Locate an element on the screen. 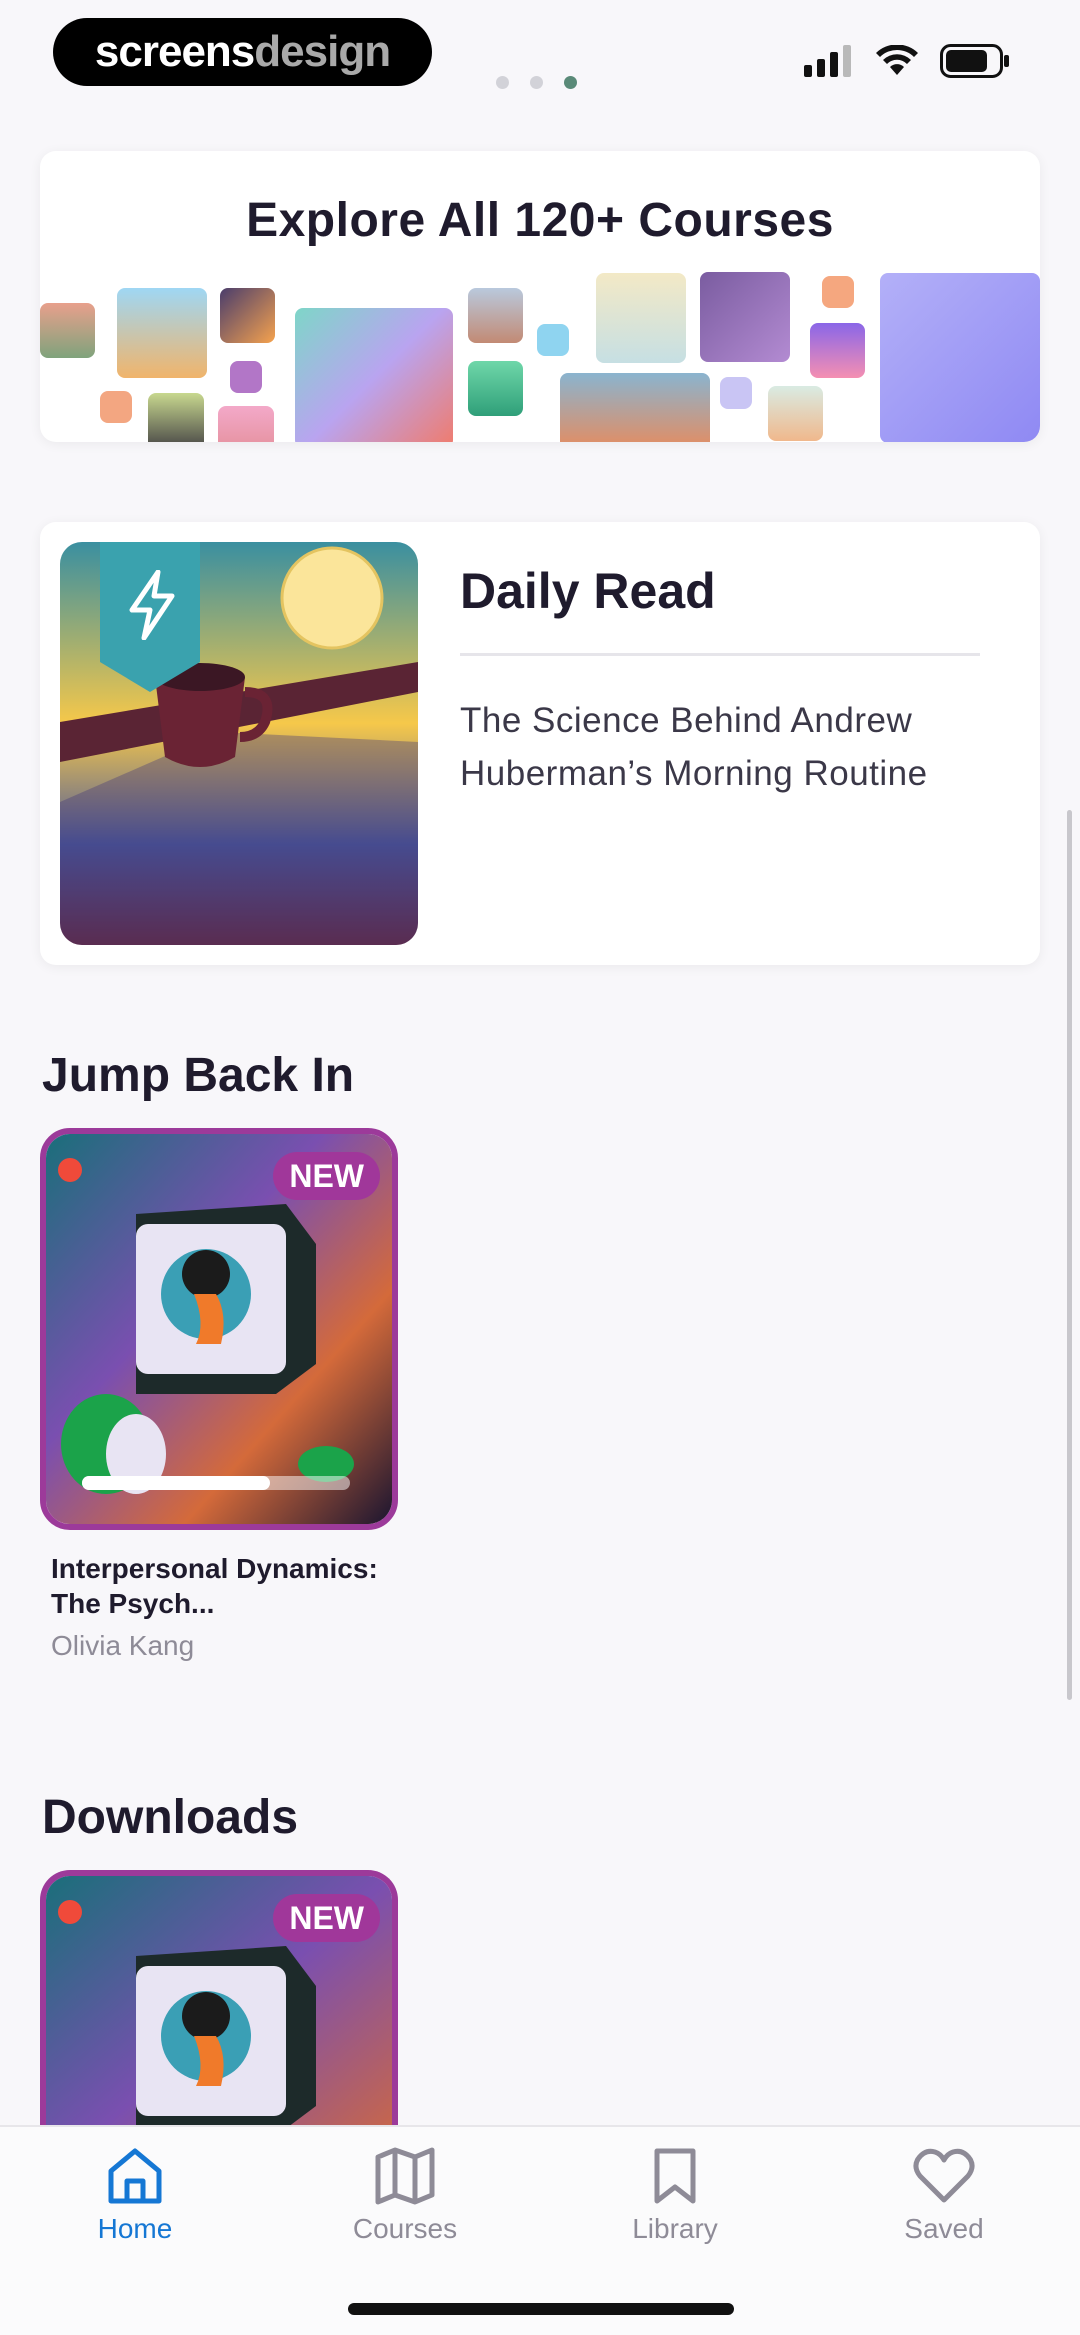 The image size is (1080, 2335). lightning-bolt-icon is located at coordinates (152, 605).